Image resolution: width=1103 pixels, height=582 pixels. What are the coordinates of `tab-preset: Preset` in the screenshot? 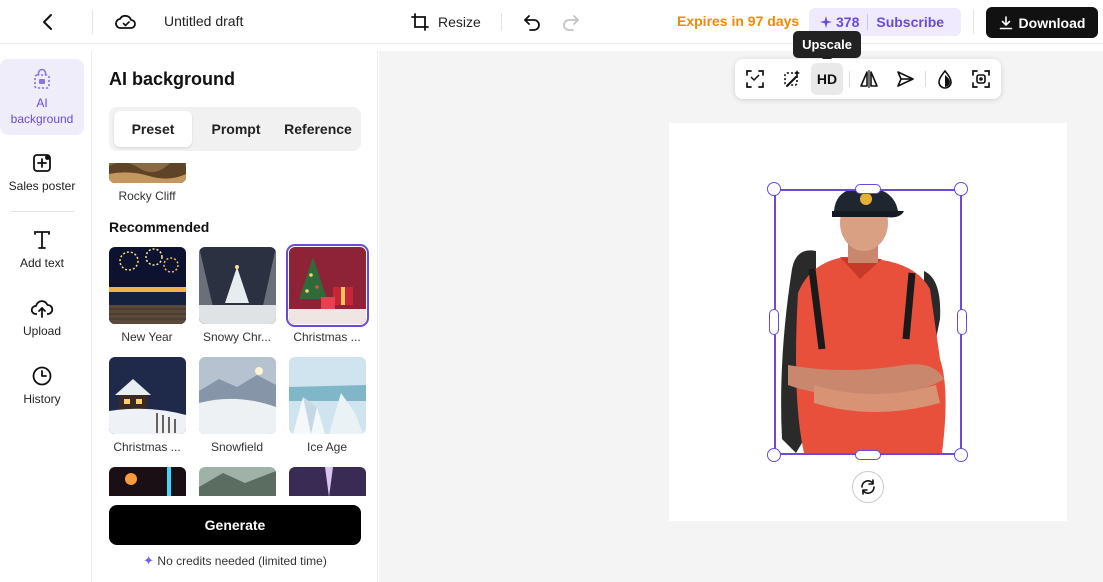 It's located at (153, 129).